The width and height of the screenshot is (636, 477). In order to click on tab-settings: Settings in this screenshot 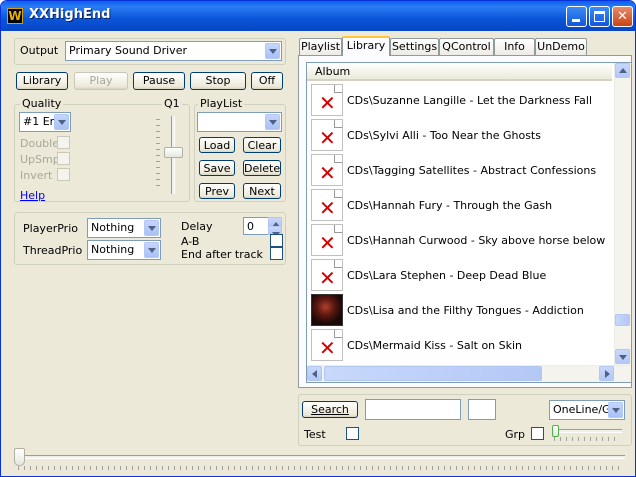, I will do `click(414, 46)`.